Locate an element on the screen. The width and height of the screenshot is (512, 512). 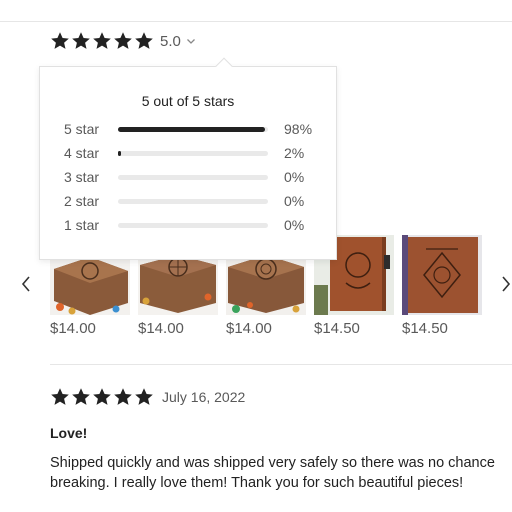
popover-caret is located at coordinates (224, 66).